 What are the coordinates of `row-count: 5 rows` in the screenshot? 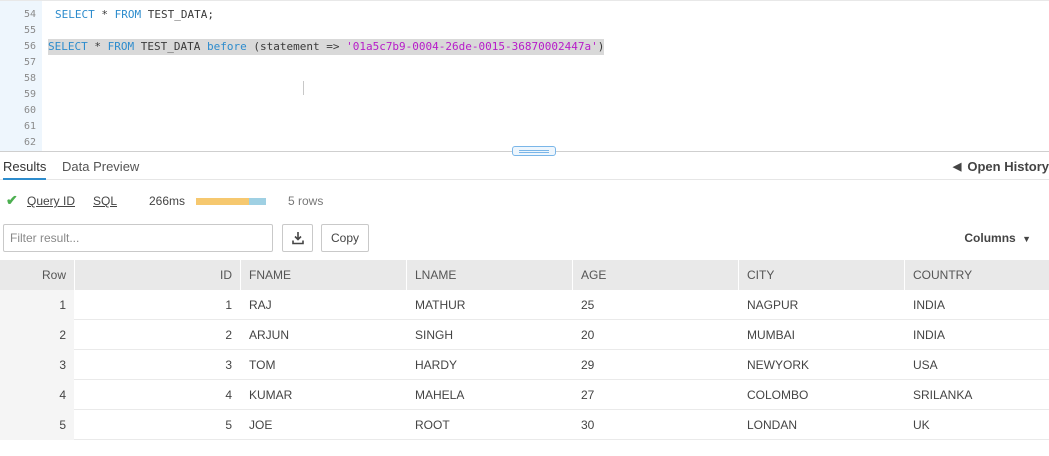 It's located at (306, 201).